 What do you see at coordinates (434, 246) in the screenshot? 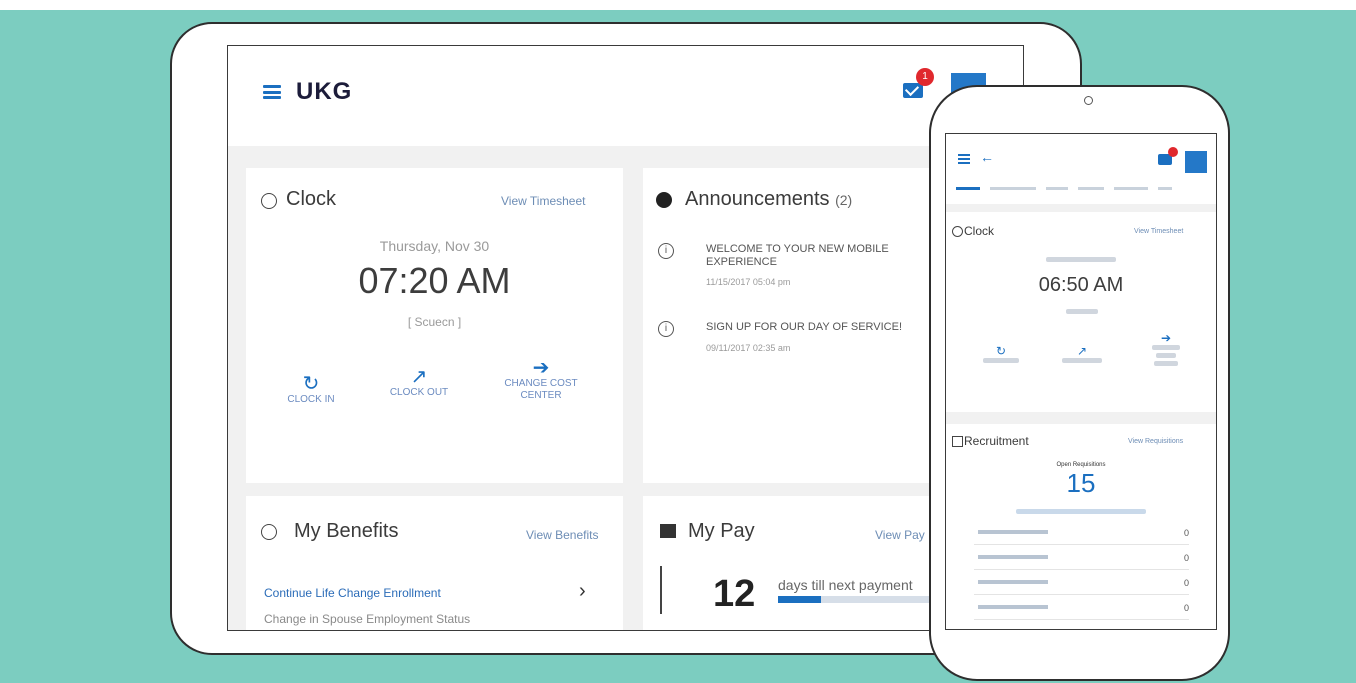
I see `clock-date: Thursday, Nov 30` at bounding box center [434, 246].